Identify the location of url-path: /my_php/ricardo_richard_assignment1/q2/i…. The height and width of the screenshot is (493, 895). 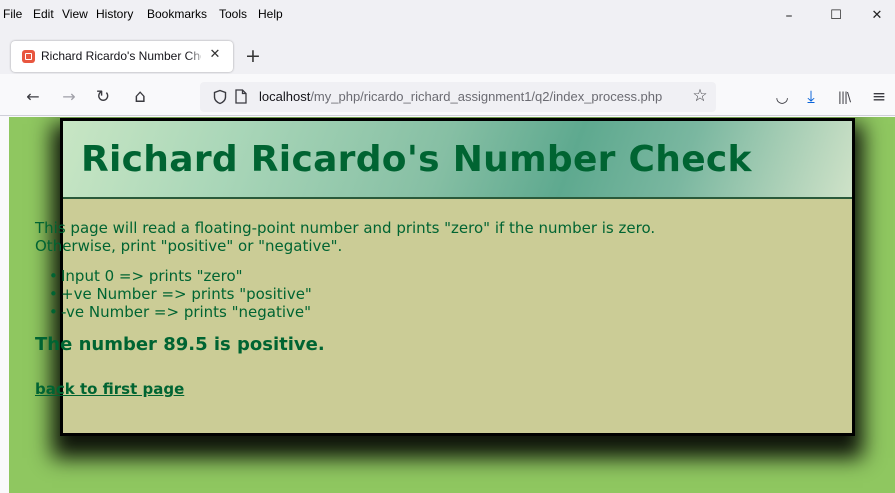
(486, 96).